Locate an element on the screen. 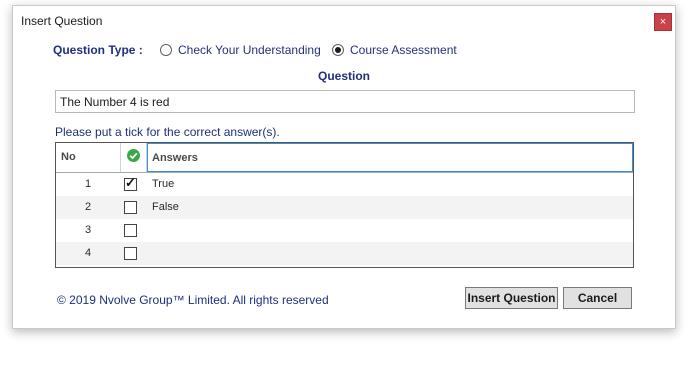  radio-label: Course Assessment is located at coordinates (403, 50).